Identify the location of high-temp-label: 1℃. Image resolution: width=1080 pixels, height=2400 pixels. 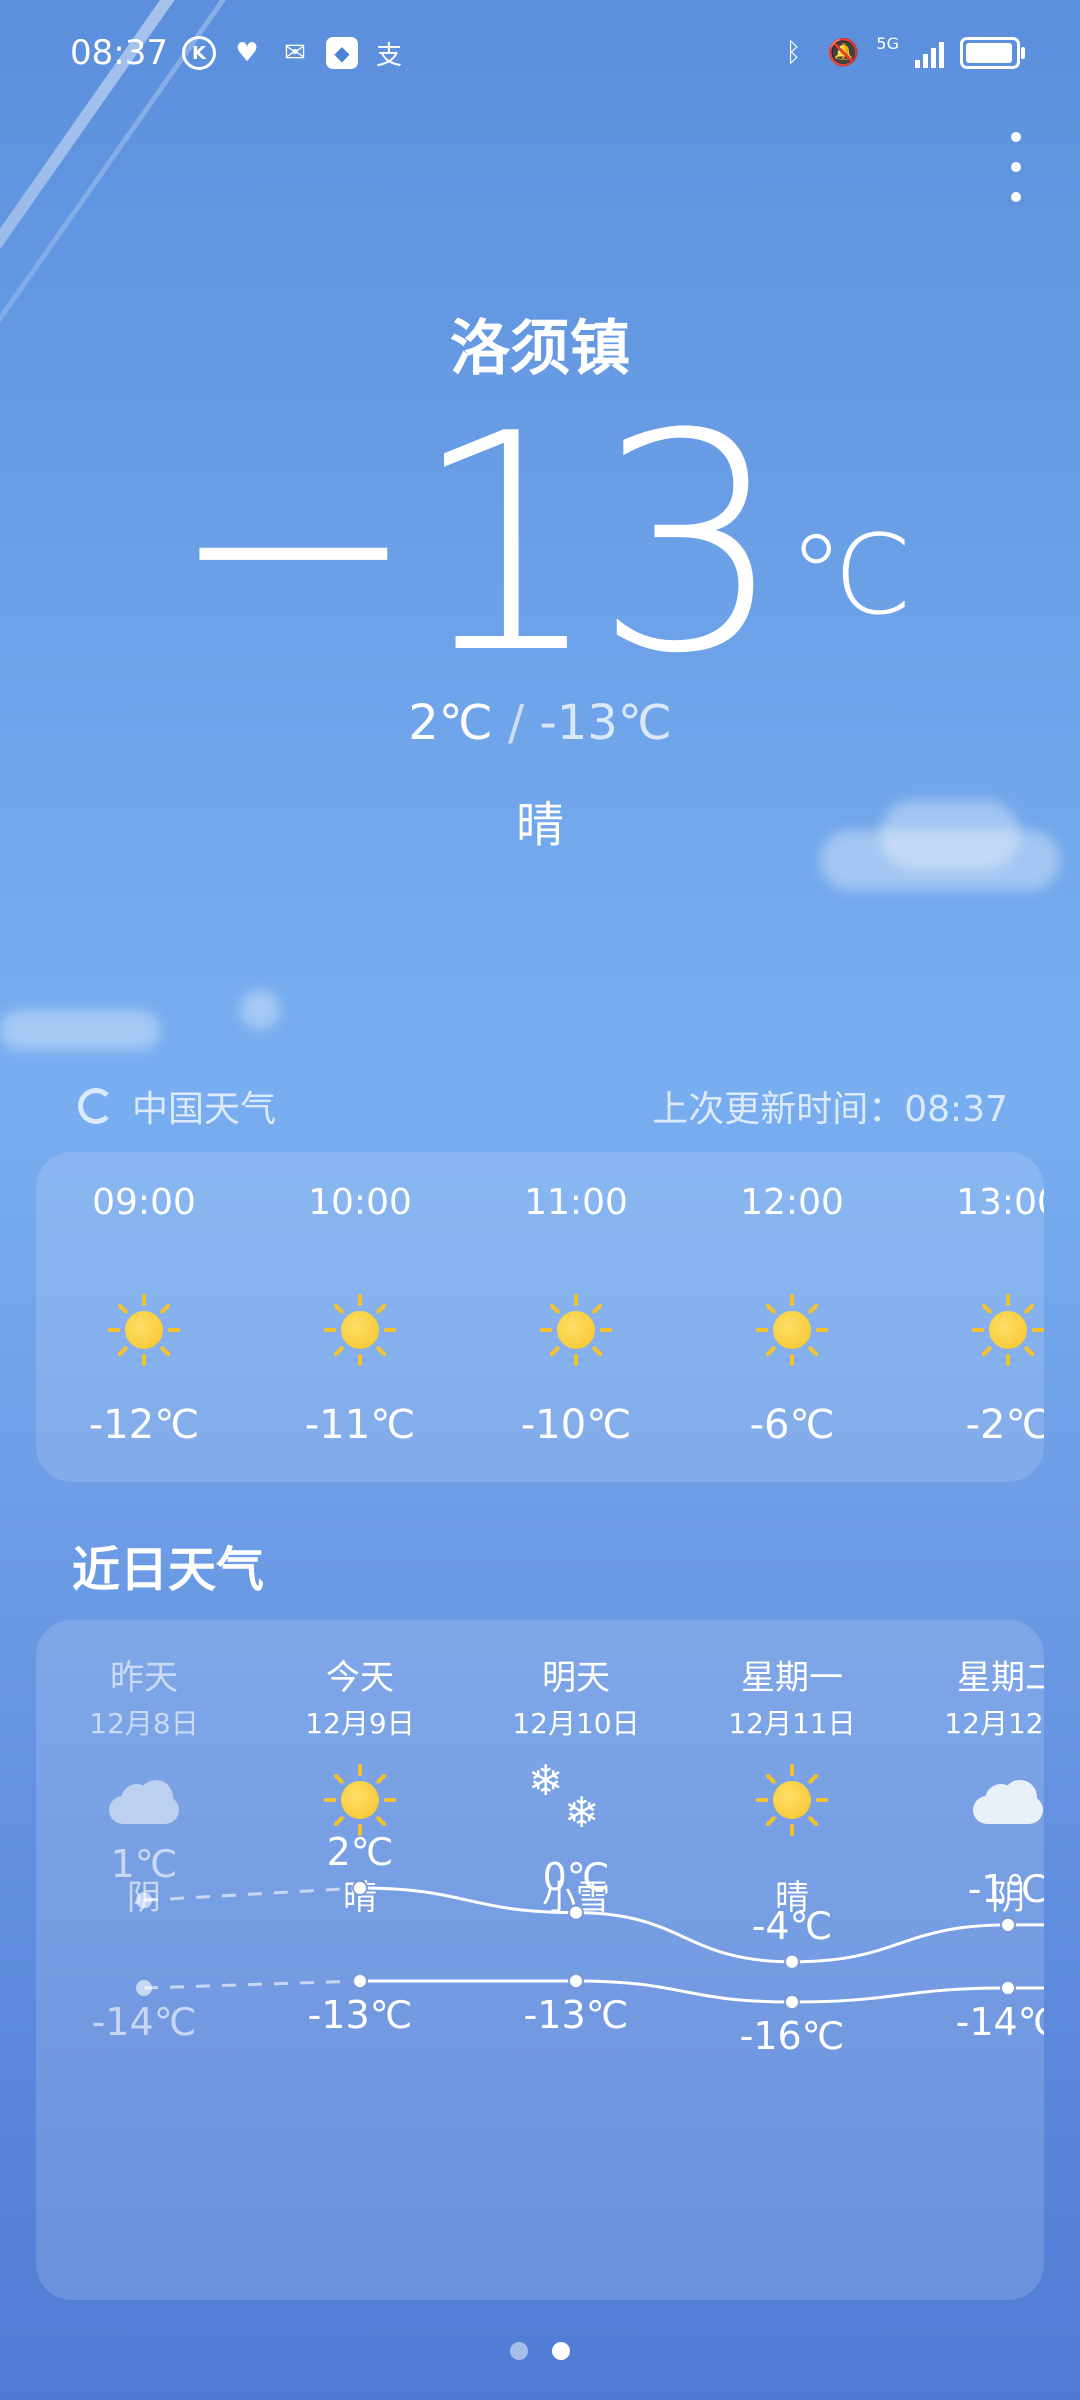
(144, 1864).